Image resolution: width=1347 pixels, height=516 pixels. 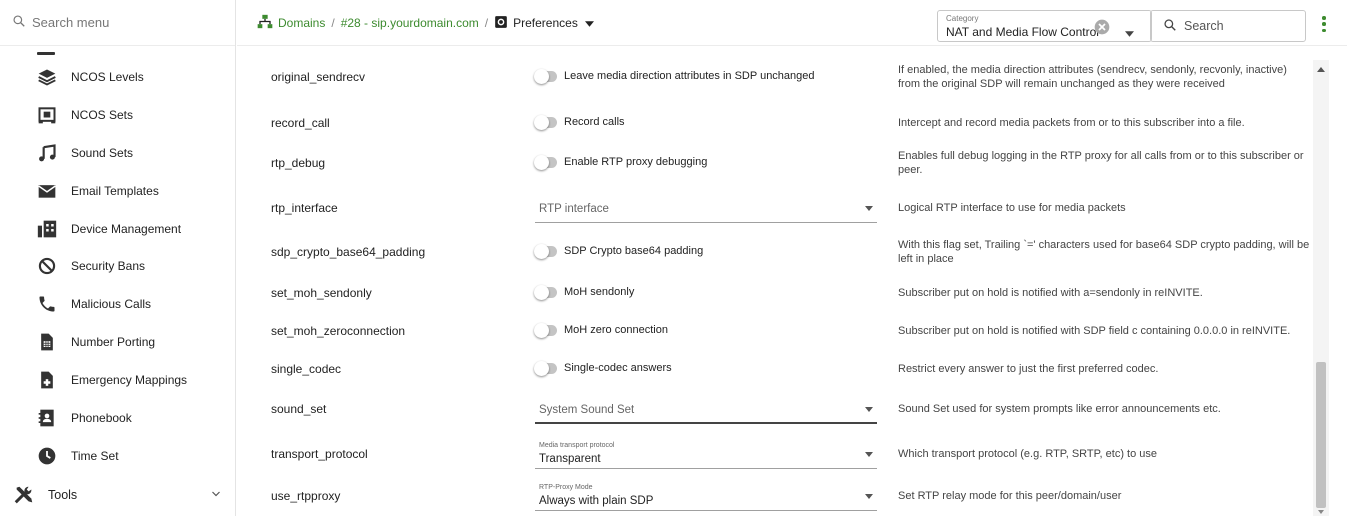 What do you see at coordinates (47, 342) in the screenshot?
I see `sim-card-icon` at bounding box center [47, 342].